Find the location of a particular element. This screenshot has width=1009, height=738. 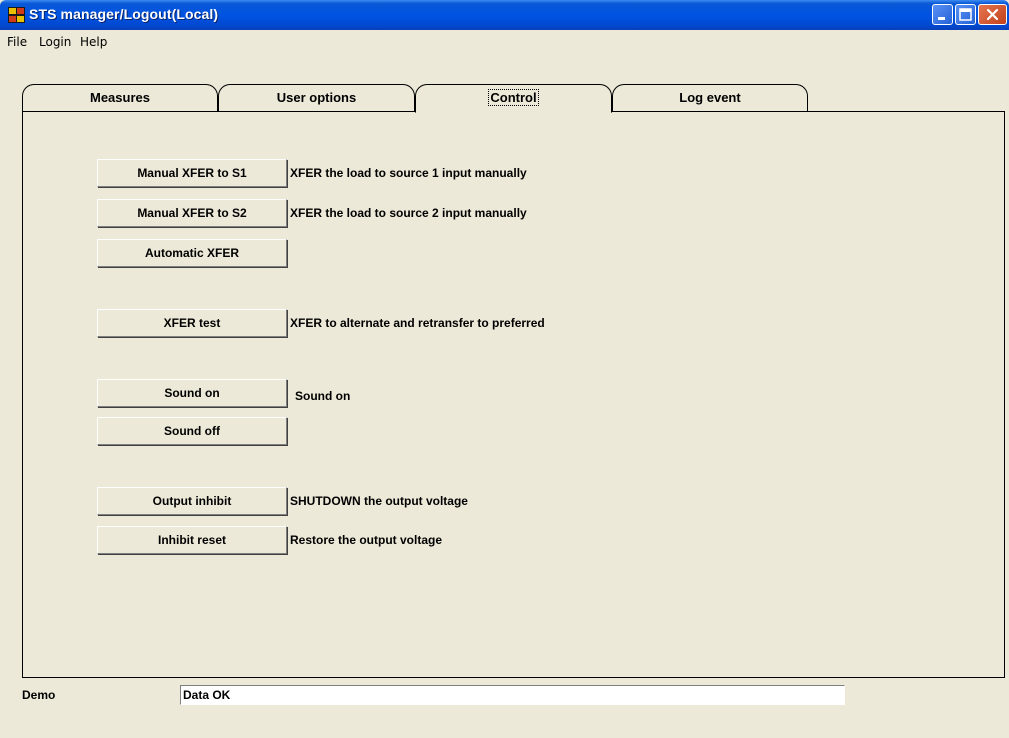

close-icon is located at coordinates (992, 14).